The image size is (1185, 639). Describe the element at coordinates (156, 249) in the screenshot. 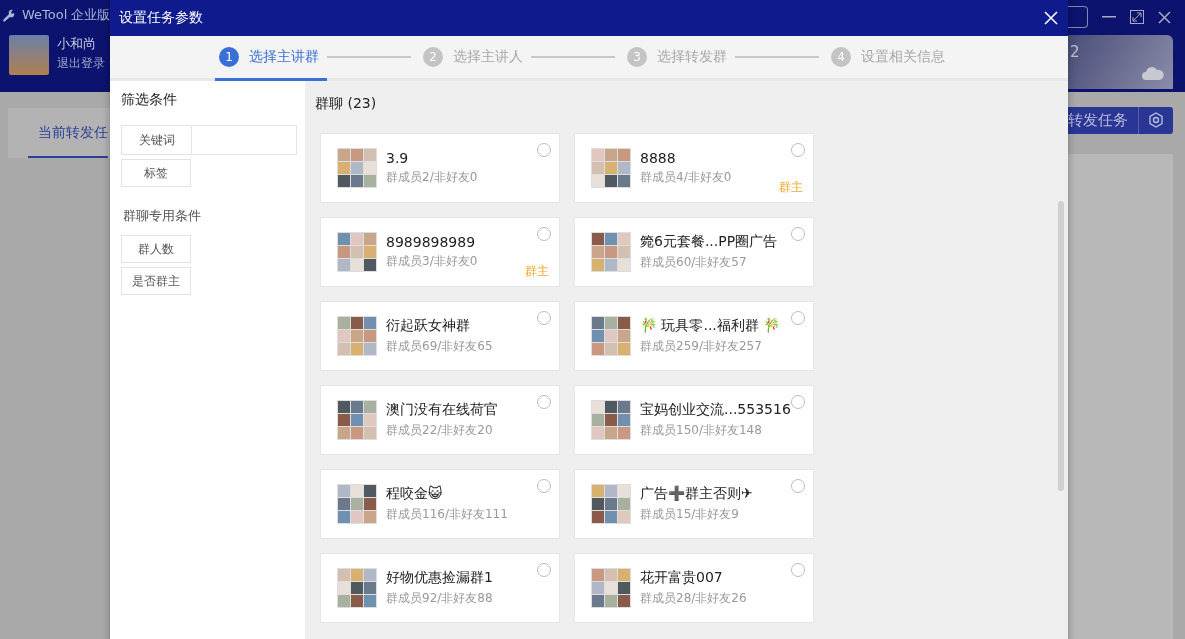

I see `group-filter-button: 群人数` at that location.